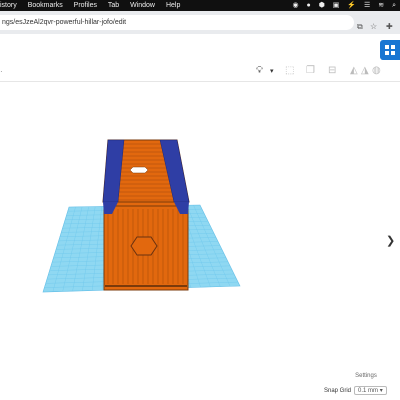  I want to click on settings-button: Settings, so click(366, 376).